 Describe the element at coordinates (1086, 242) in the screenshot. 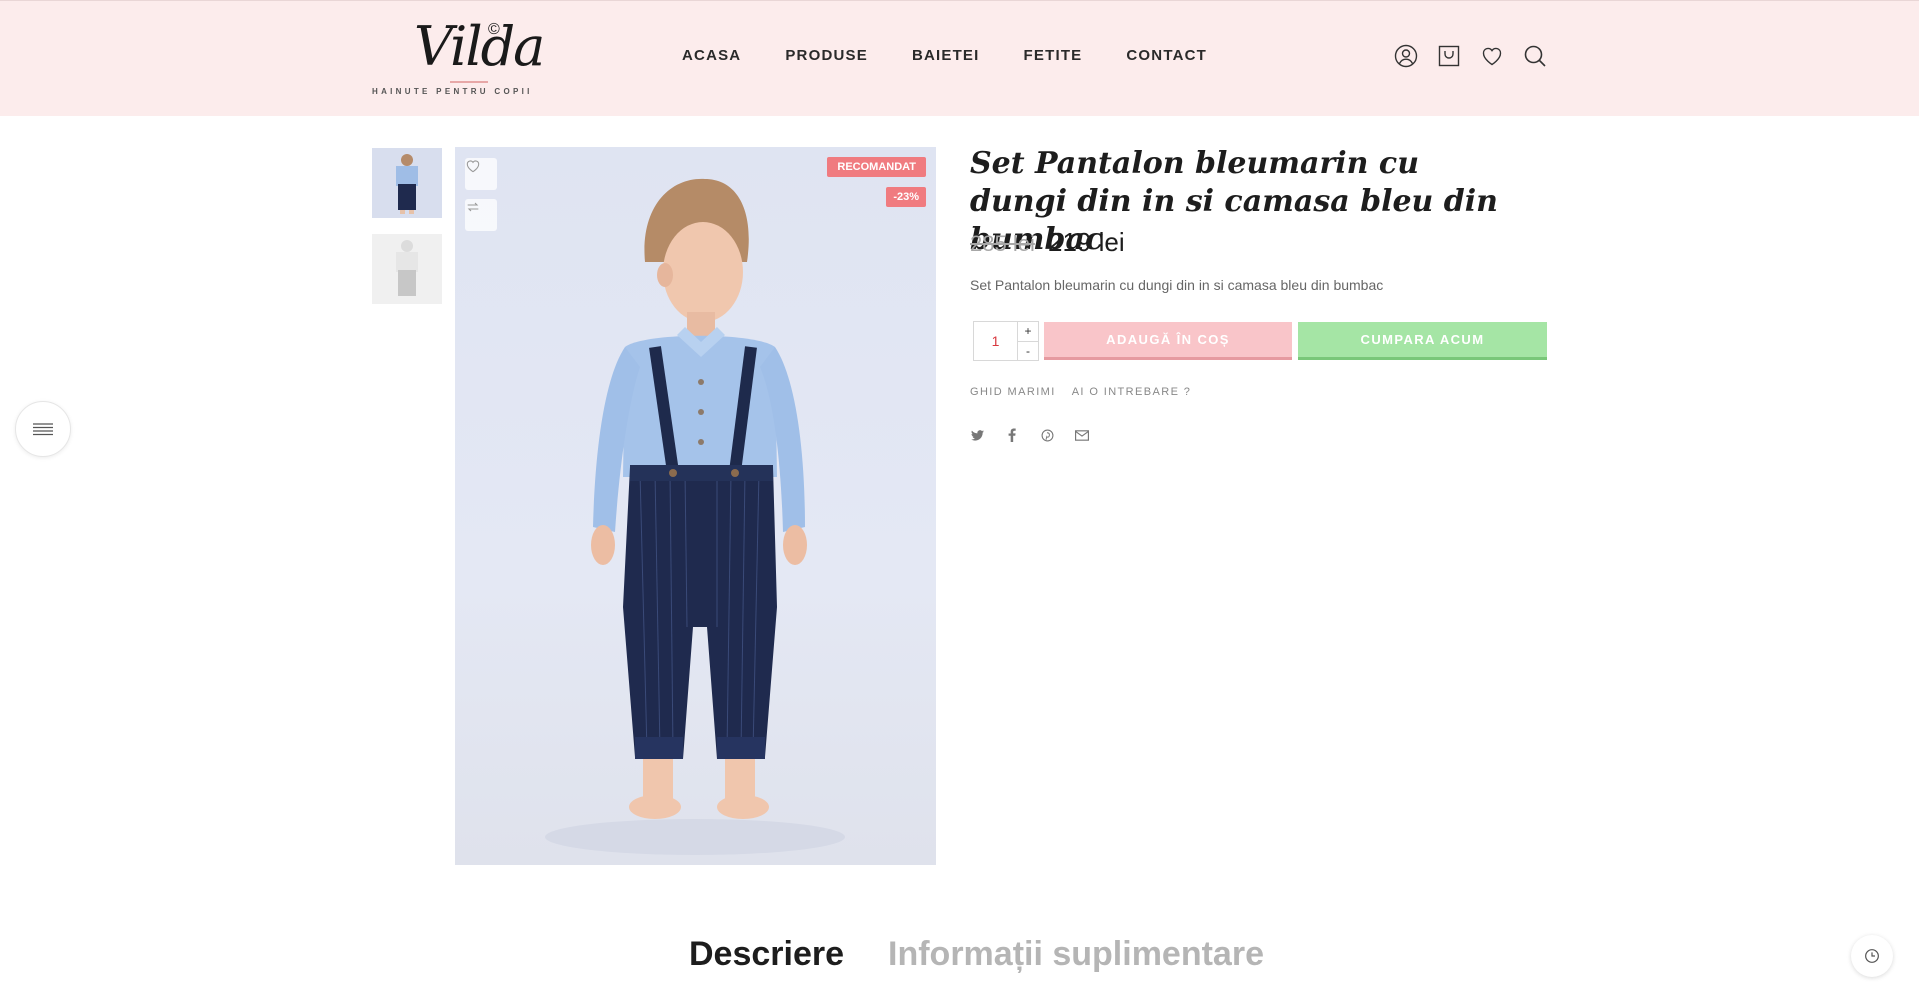

I see `price-new: 219 lei` at that location.